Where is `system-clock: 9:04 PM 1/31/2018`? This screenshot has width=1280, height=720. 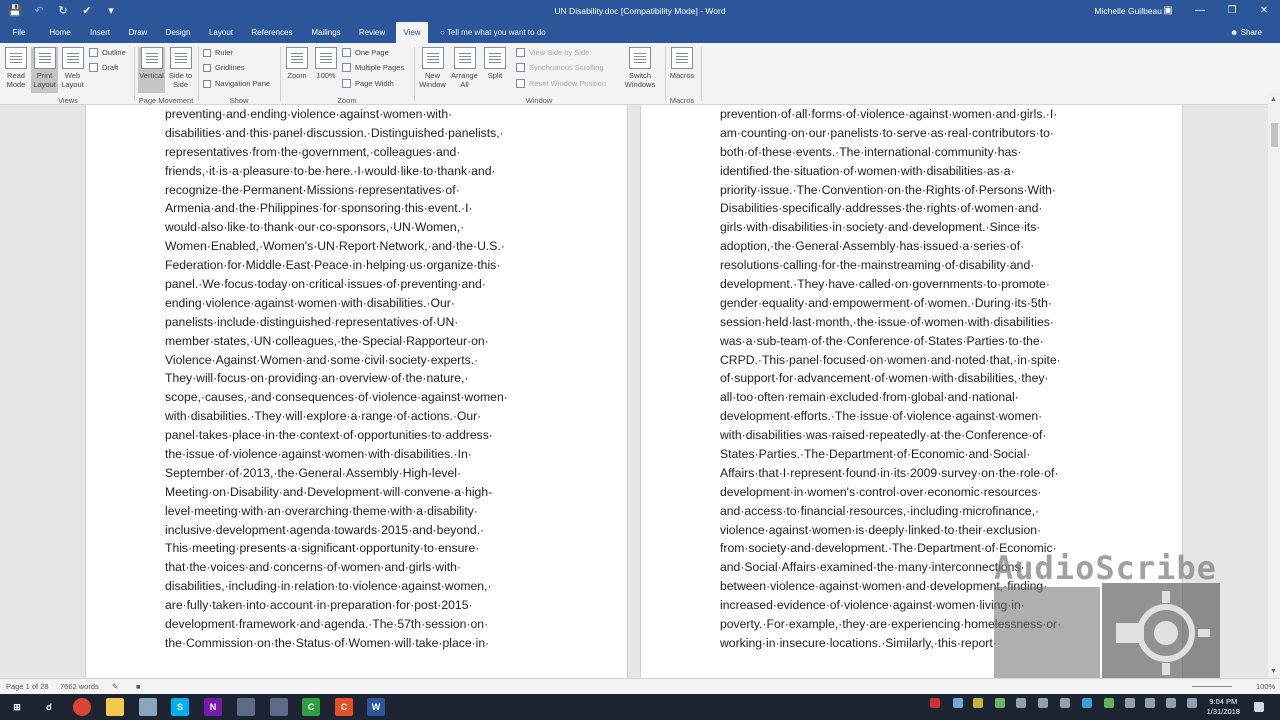
system-clock: 9:04 PM 1/31/2018 is located at coordinates (1223, 707).